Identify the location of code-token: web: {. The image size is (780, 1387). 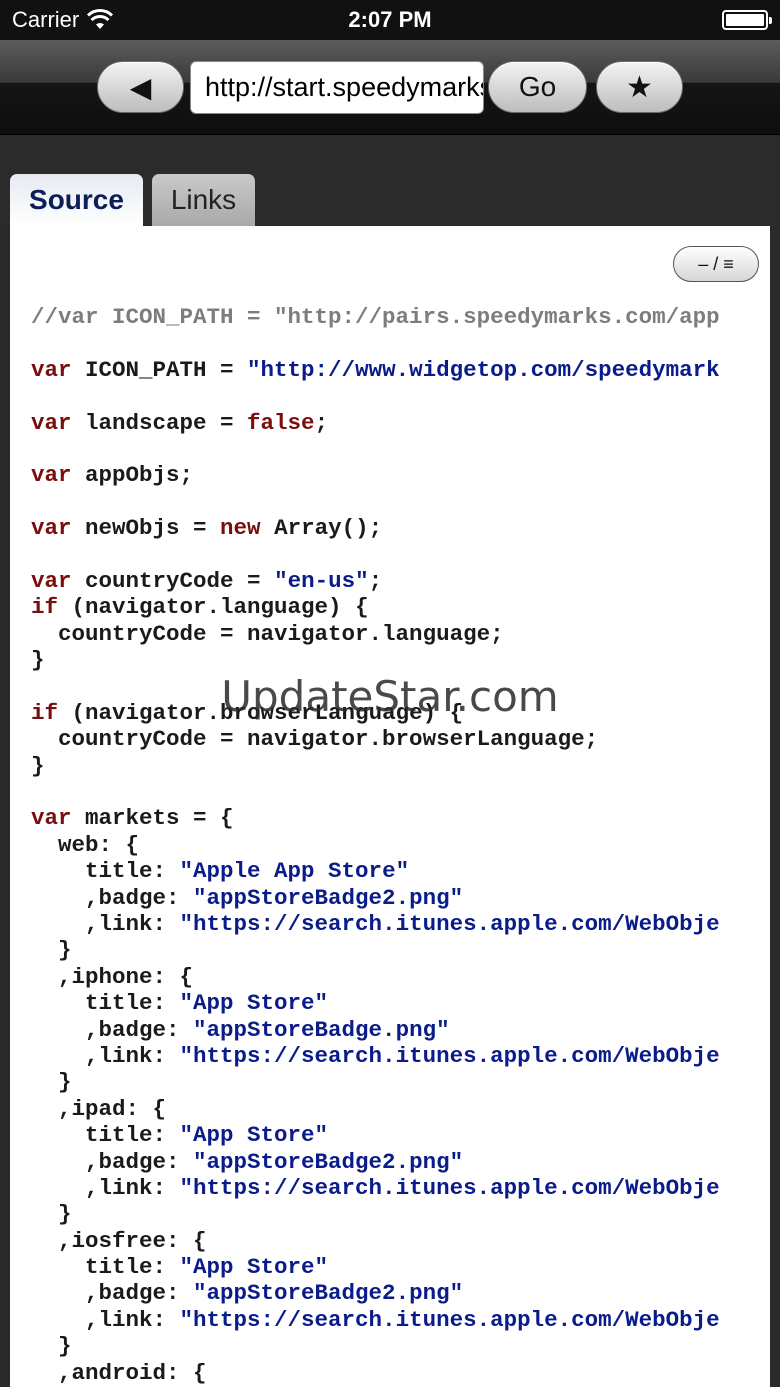
(85, 844).